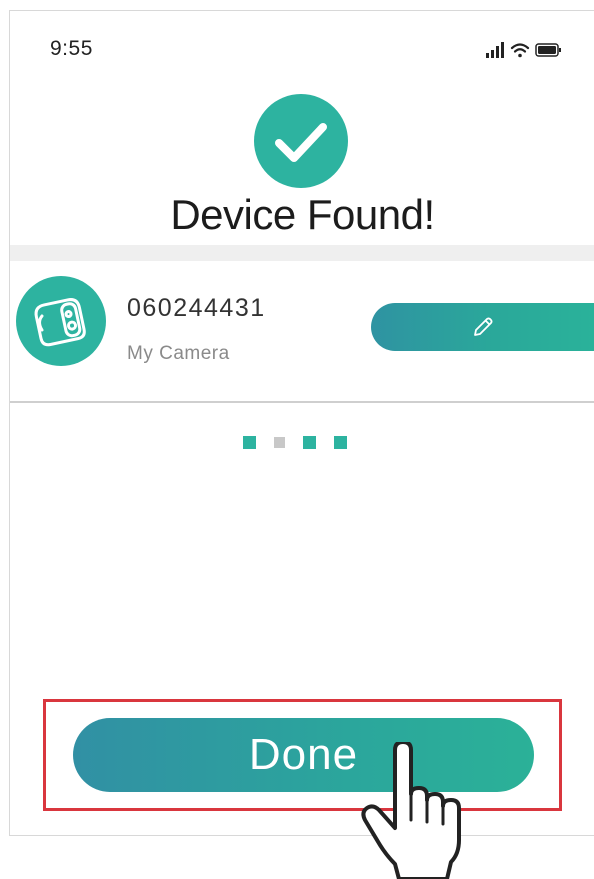  Describe the element at coordinates (548, 50) in the screenshot. I see `battery-icon` at that location.